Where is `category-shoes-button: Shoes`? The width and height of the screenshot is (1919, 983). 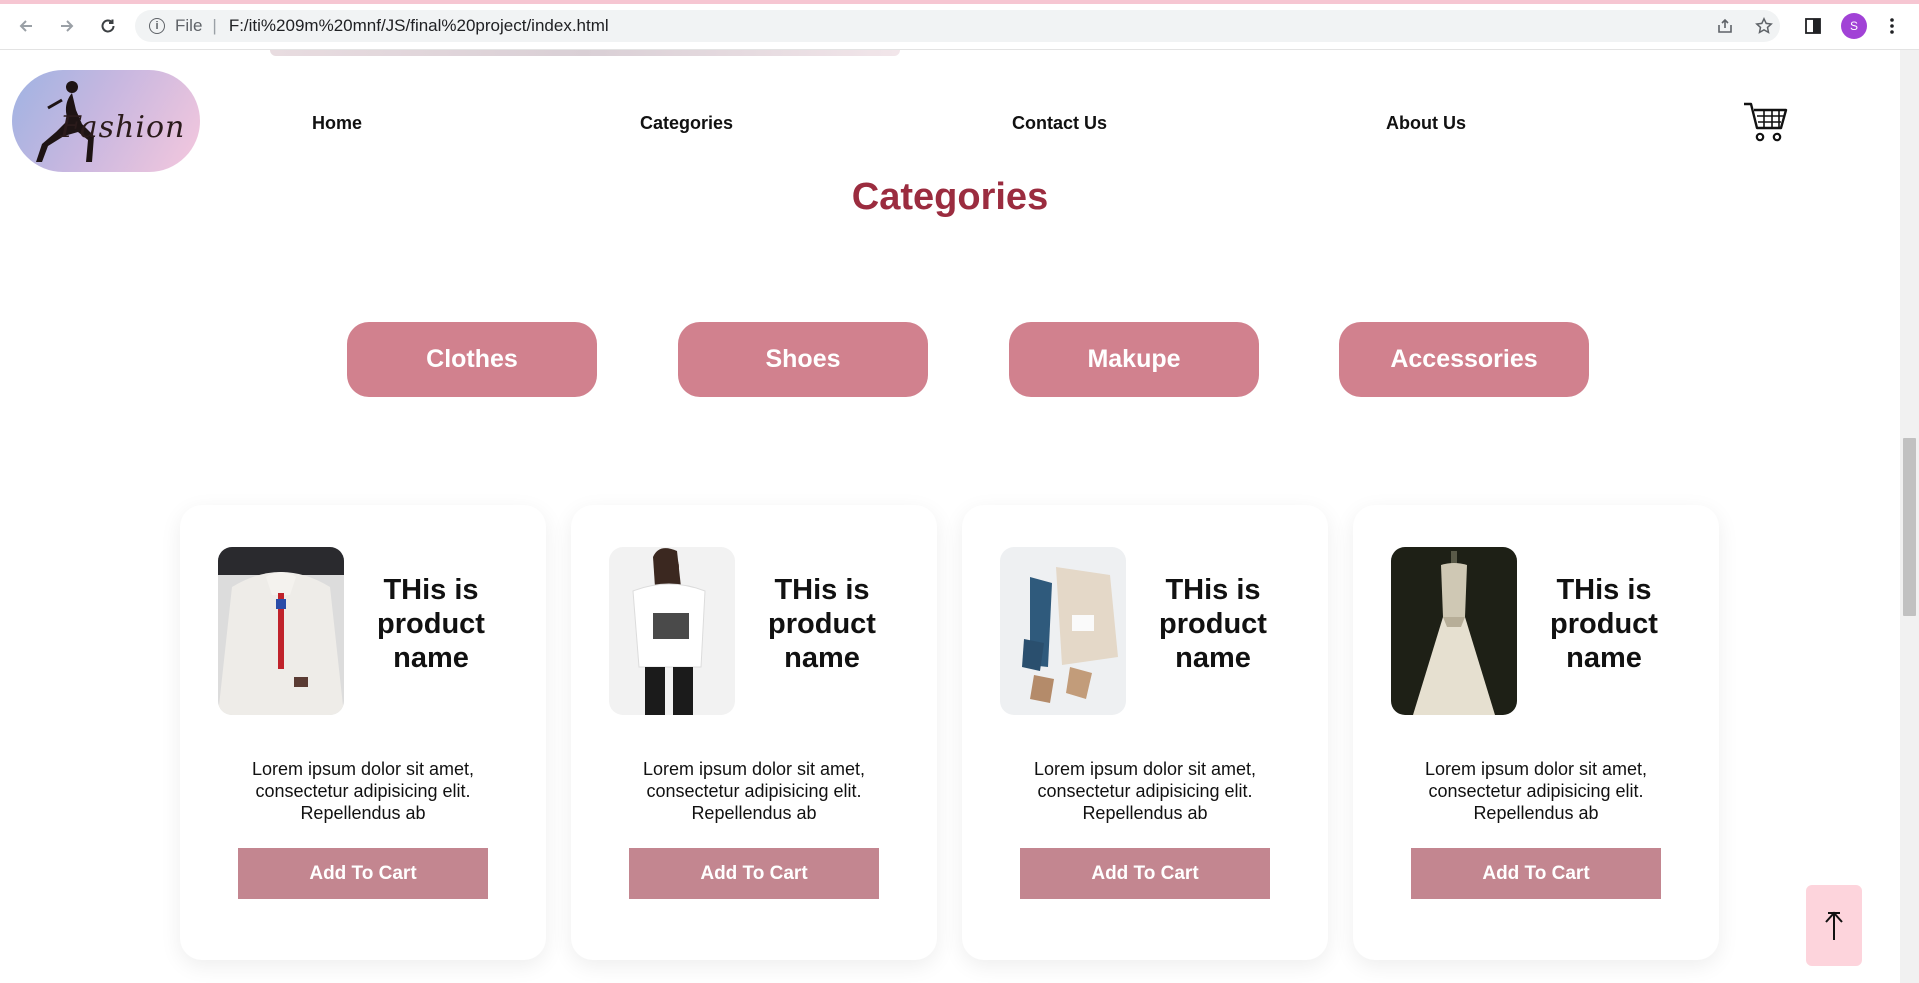 category-shoes-button: Shoes is located at coordinates (803, 359).